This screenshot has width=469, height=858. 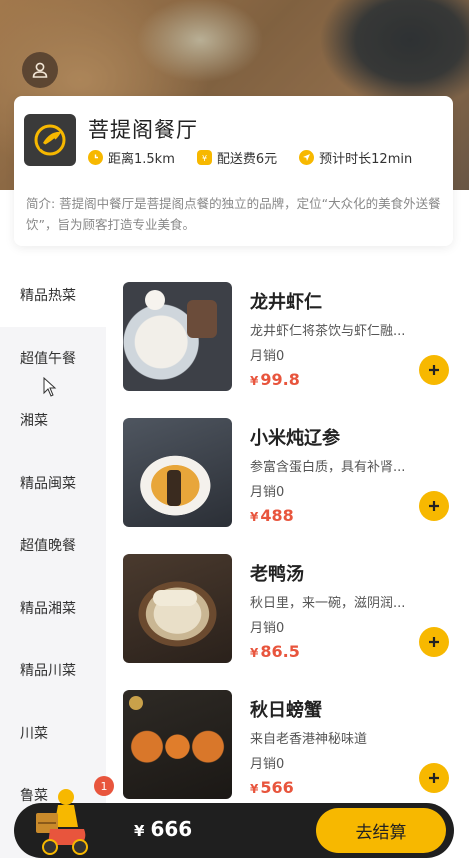 What do you see at coordinates (277, 787) in the screenshot?
I see `price-value: 566` at bounding box center [277, 787].